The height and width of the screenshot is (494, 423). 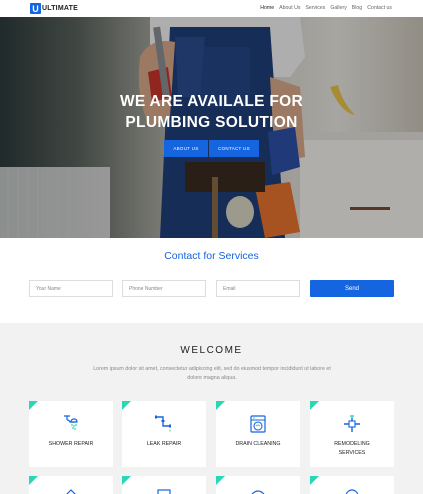 What do you see at coordinates (267, 8) in the screenshot?
I see `nav-home: Home` at bounding box center [267, 8].